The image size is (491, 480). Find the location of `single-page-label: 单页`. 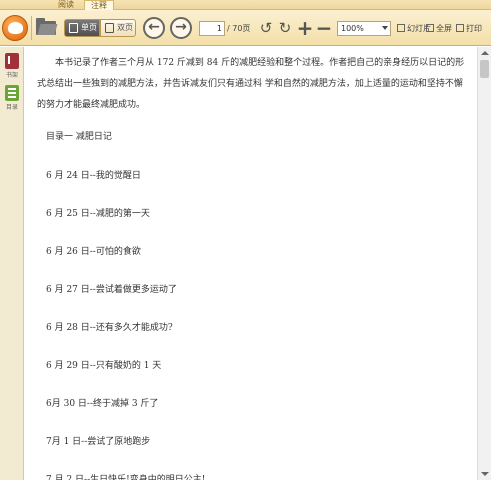

single-page-label: 单页 is located at coordinates (89, 27).